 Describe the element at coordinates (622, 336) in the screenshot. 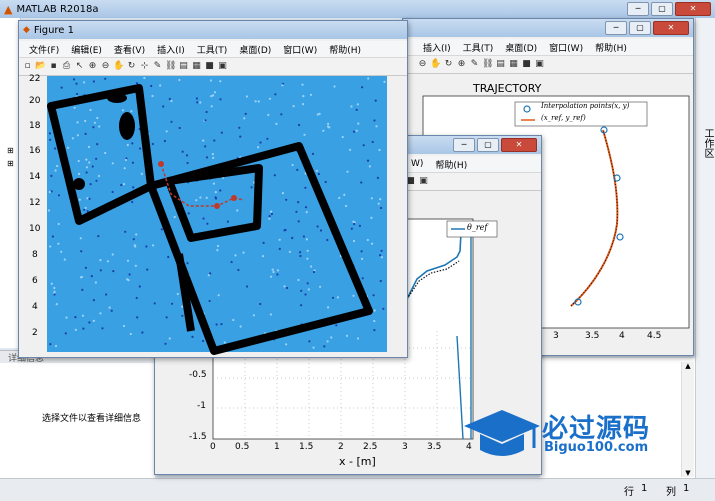

I see `x-tick: 4` at that location.